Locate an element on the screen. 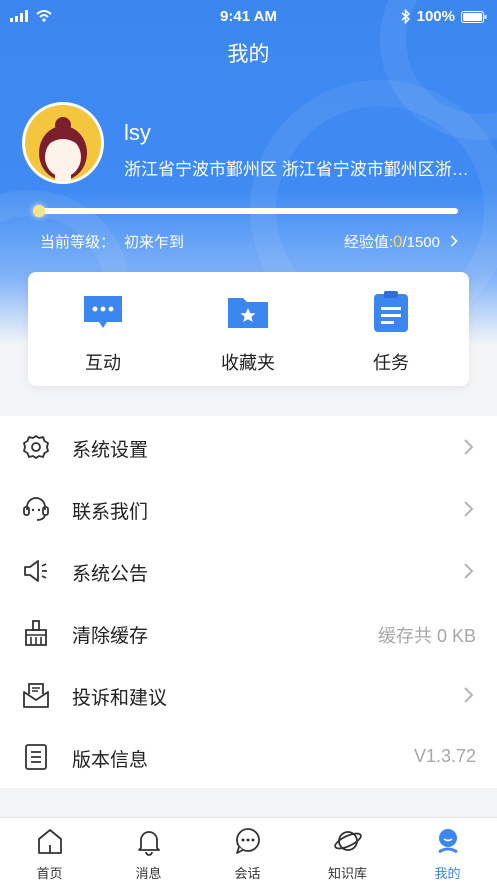 Image resolution: width=497 pixels, height=883 pixels. bluetooth-icon is located at coordinates (405, 16).